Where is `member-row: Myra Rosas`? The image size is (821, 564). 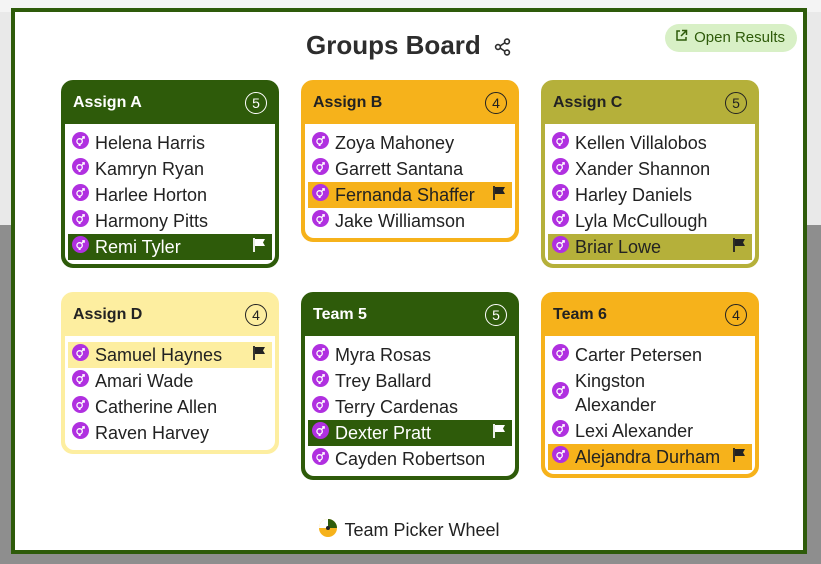 member-row: Myra Rosas is located at coordinates (410, 355).